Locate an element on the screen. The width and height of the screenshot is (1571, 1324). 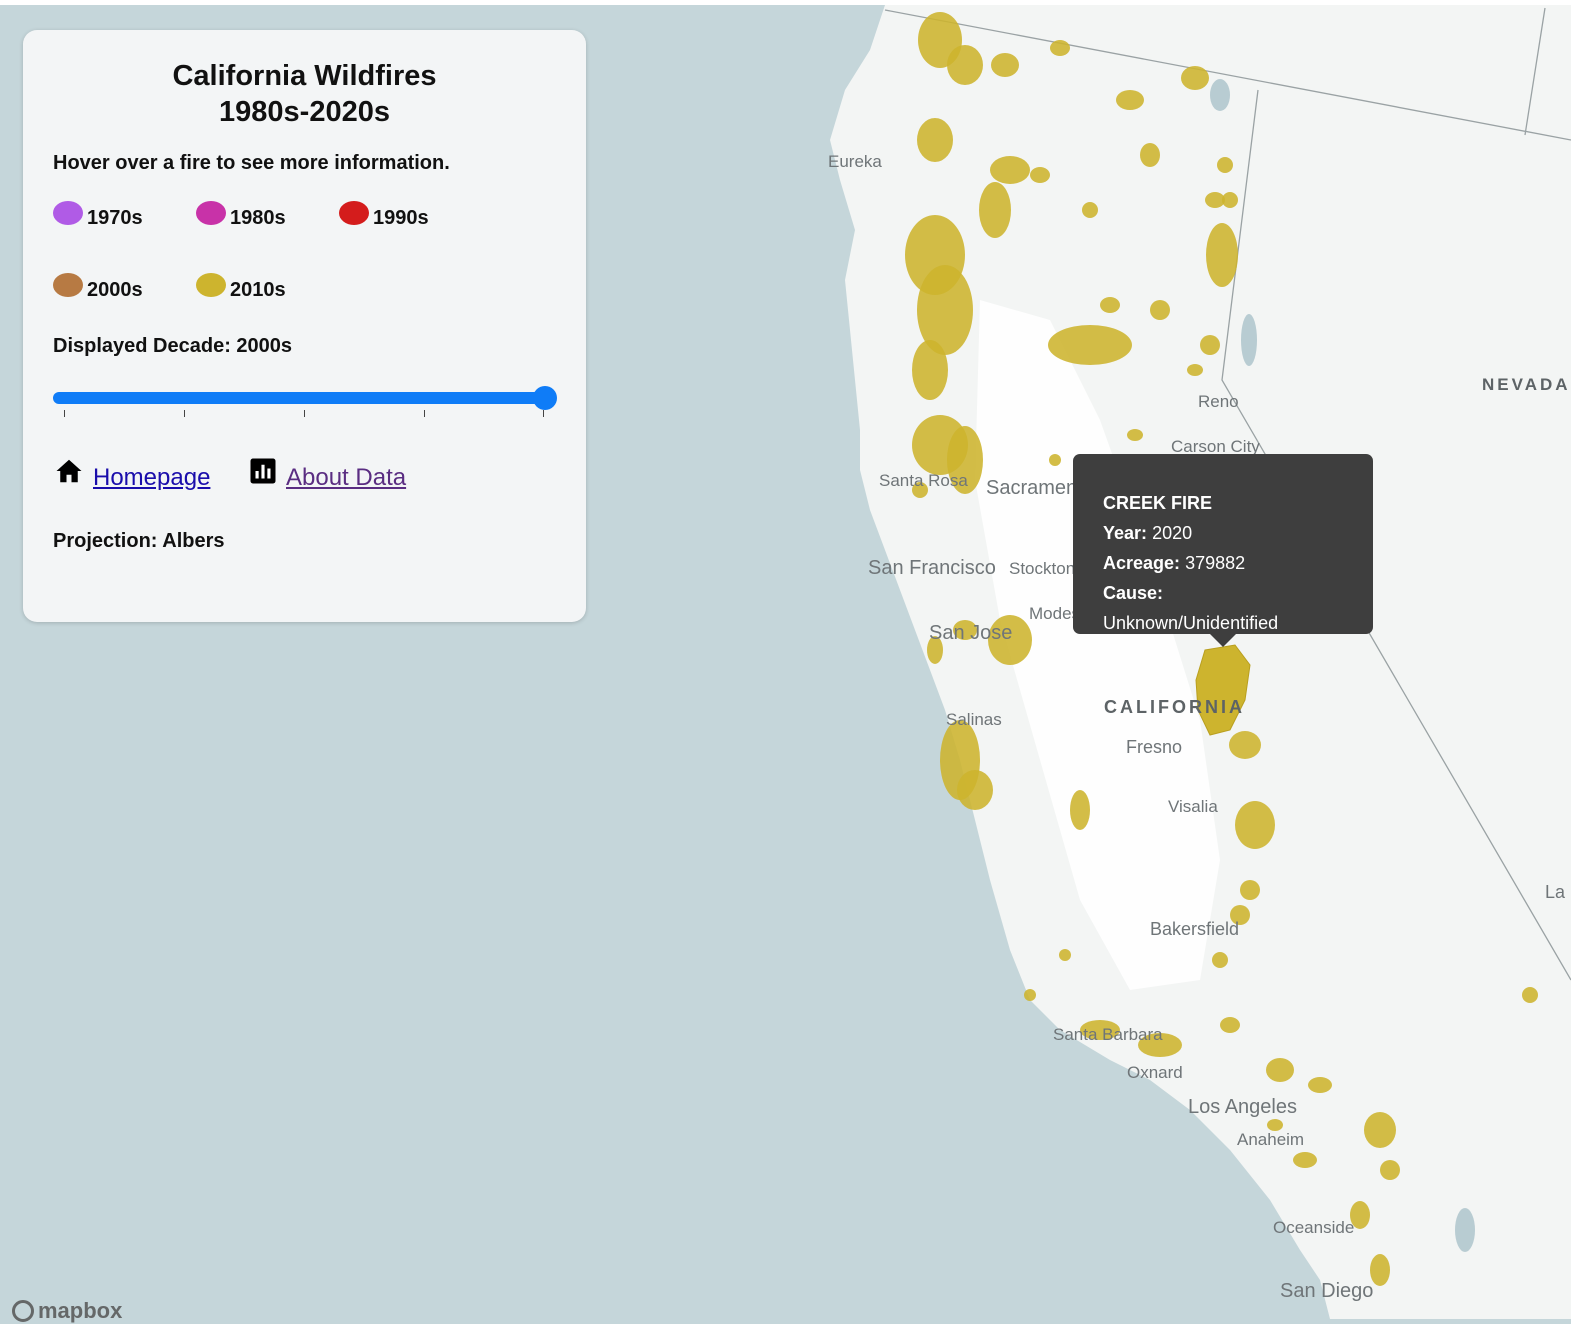
tooltip-year-value: 2020 is located at coordinates (1172, 533).